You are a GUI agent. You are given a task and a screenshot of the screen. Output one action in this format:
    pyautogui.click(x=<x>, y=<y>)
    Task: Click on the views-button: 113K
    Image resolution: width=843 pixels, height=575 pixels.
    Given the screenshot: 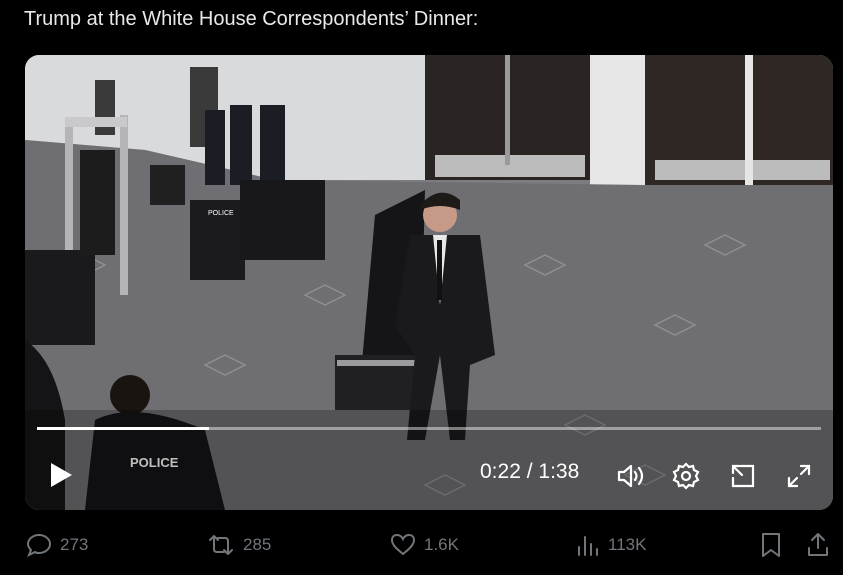 What is the action you would take?
    pyautogui.click(x=611, y=545)
    